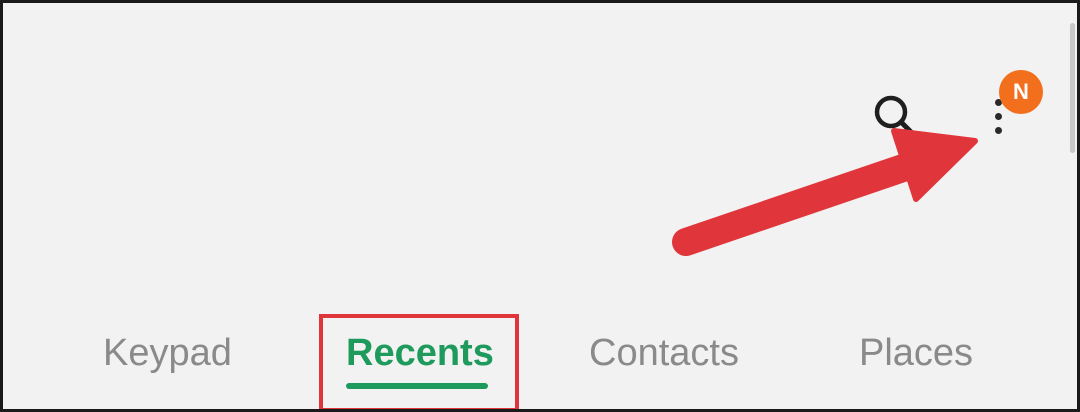 Image resolution: width=1080 pixels, height=412 pixels. What do you see at coordinates (1021, 92) in the screenshot?
I see `notification-badge: N` at bounding box center [1021, 92].